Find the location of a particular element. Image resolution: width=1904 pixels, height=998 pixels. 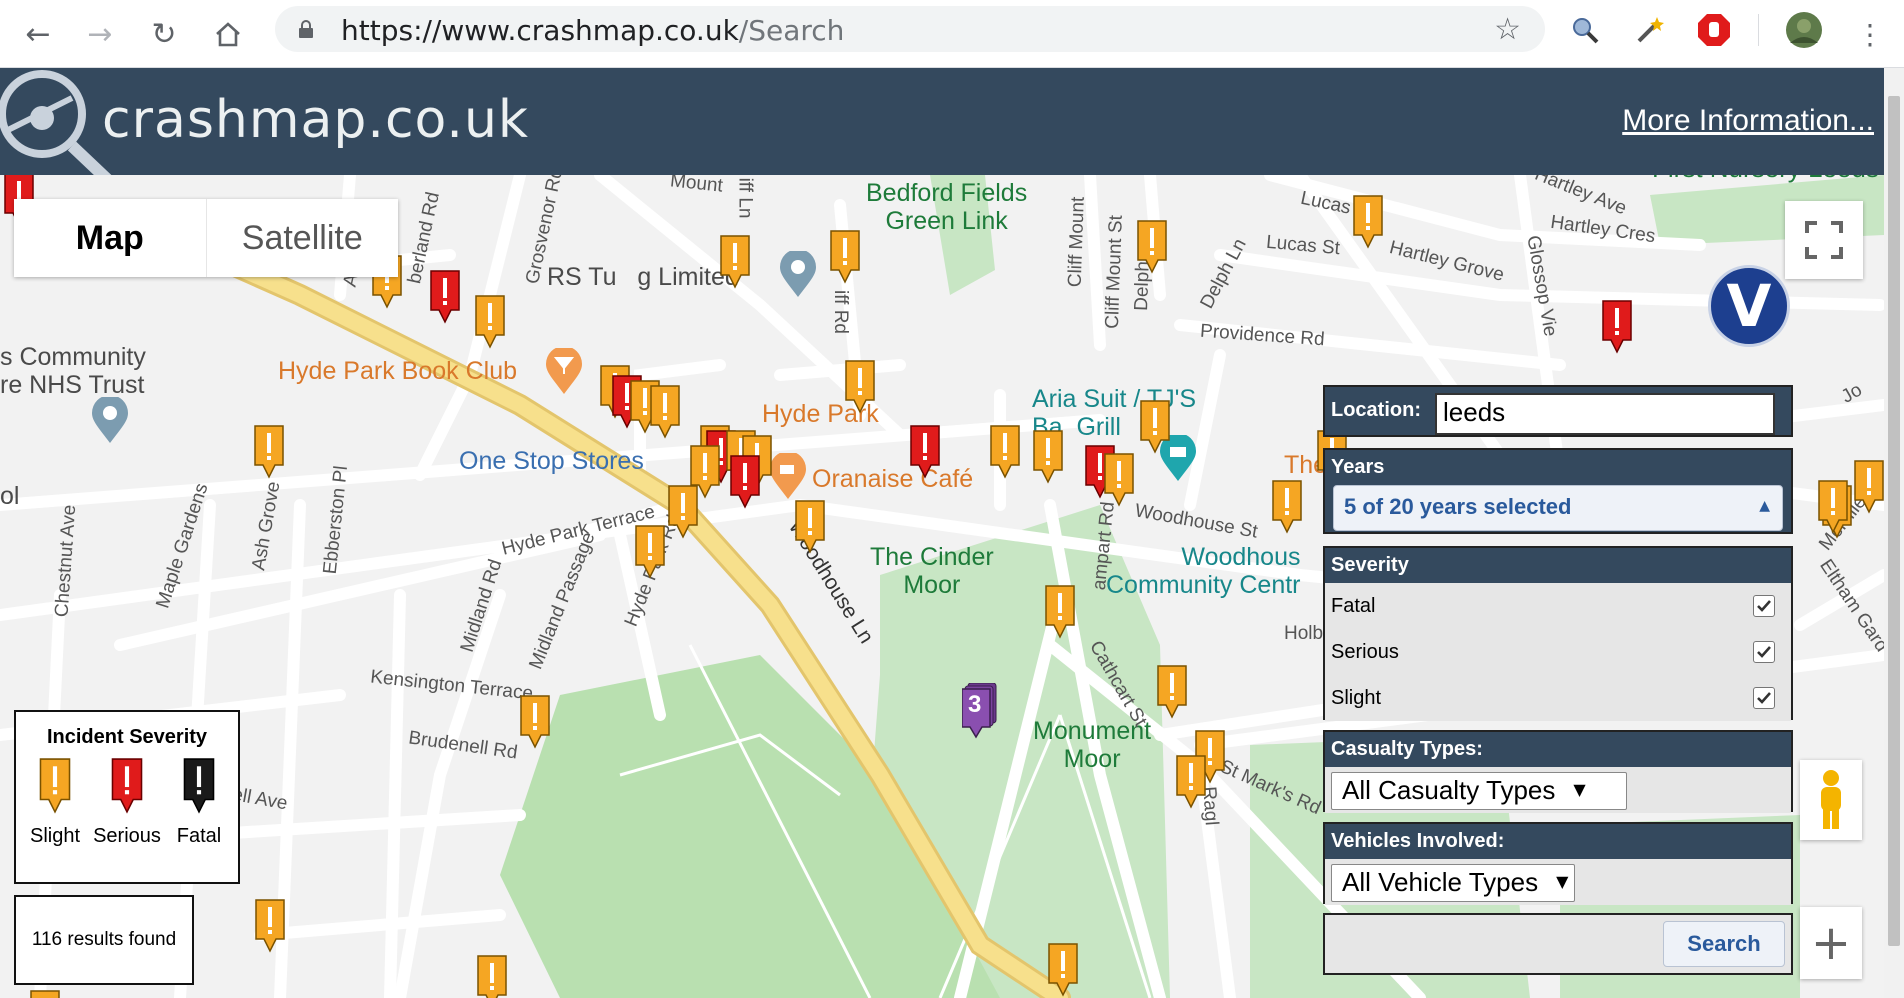

severity-option-label: Serious is located at coordinates (1365, 652).